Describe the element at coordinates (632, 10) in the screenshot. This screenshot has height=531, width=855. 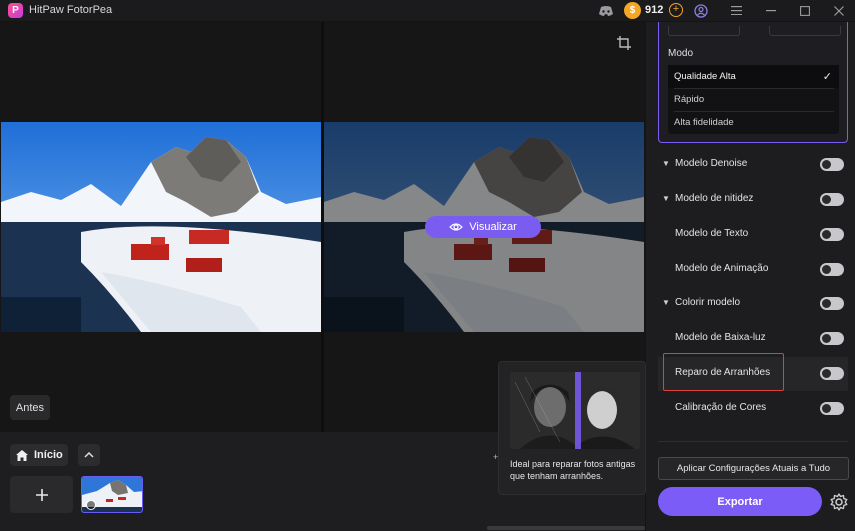
I see `coin-icon: $` at that location.